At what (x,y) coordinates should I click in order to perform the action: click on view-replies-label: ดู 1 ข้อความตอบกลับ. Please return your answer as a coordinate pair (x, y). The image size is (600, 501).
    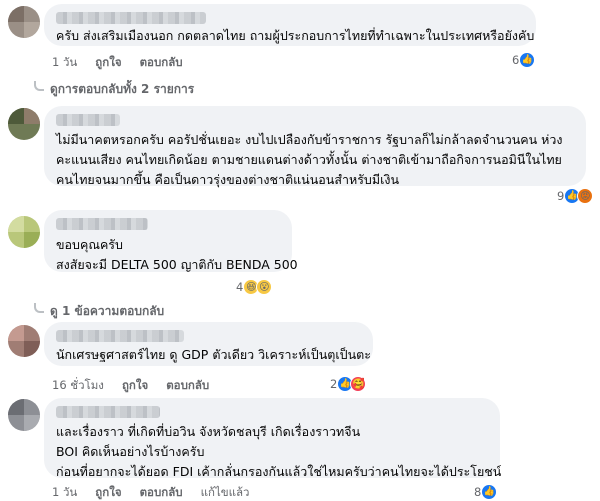
    Looking at the image, I should click on (107, 311).